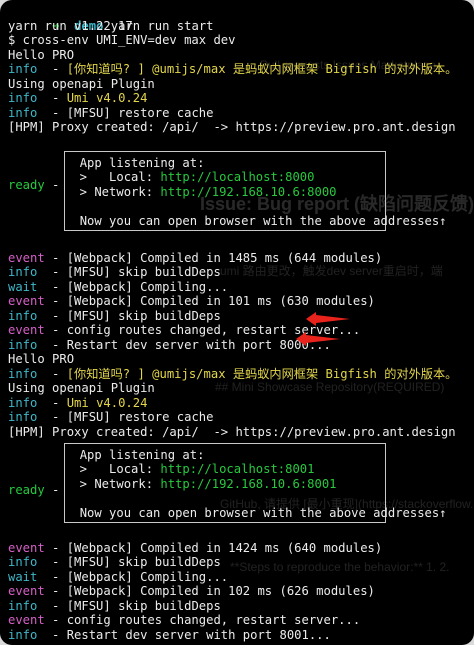 The image size is (474, 645). What do you see at coordinates (239, 417) in the screenshot?
I see `log-line-mfsu-restore-2: info - [MFSU] restore cache` at bounding box center [239, 417].